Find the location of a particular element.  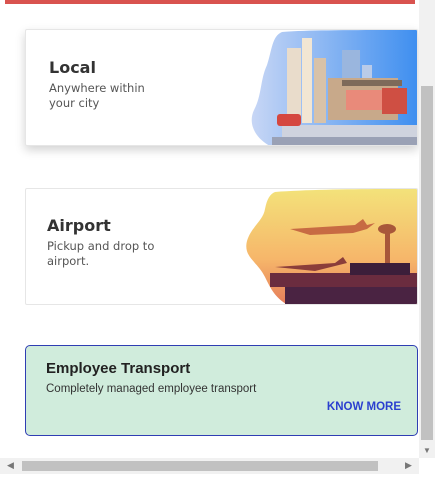

horizontal-scroll-thumb is located at coordinates (200, 466).